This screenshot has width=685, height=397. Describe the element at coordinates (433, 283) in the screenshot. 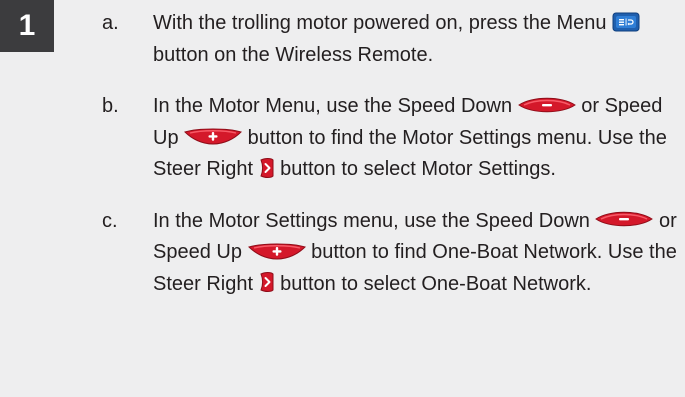

I see `instruction-text: button to select One-Boat Network.` at that location.